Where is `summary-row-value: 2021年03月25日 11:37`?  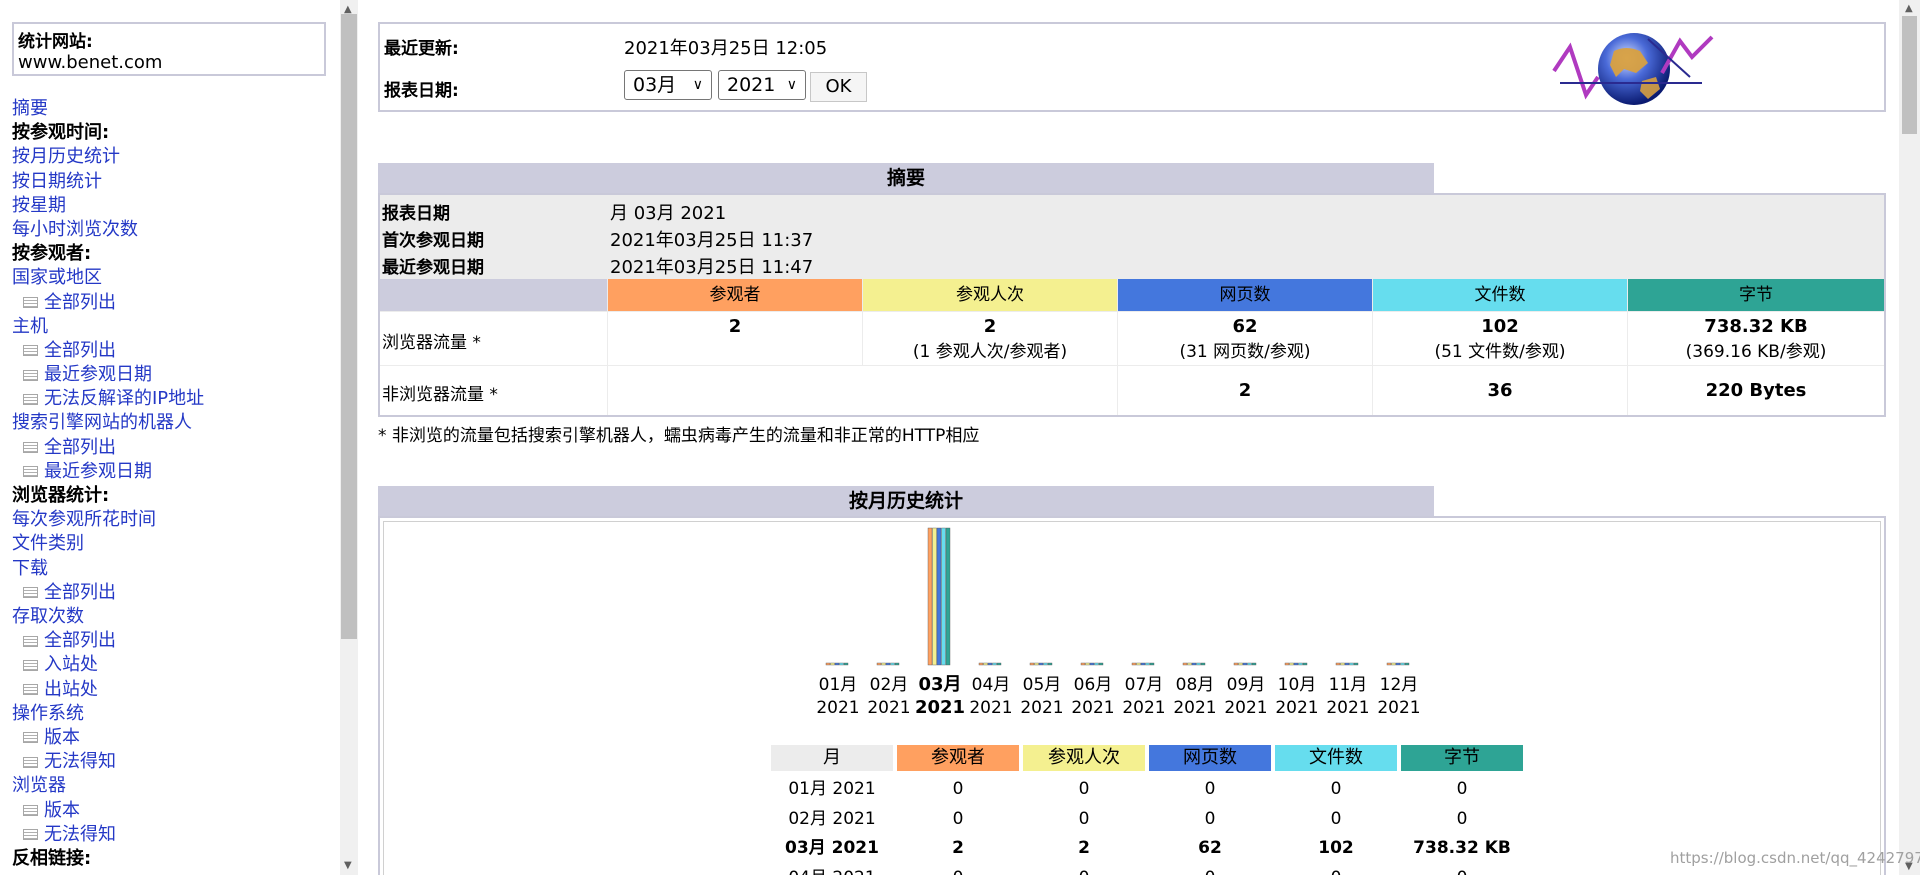
summary-row-value: 2021年03月25日 11:37 is located at coordinates (712, 240).